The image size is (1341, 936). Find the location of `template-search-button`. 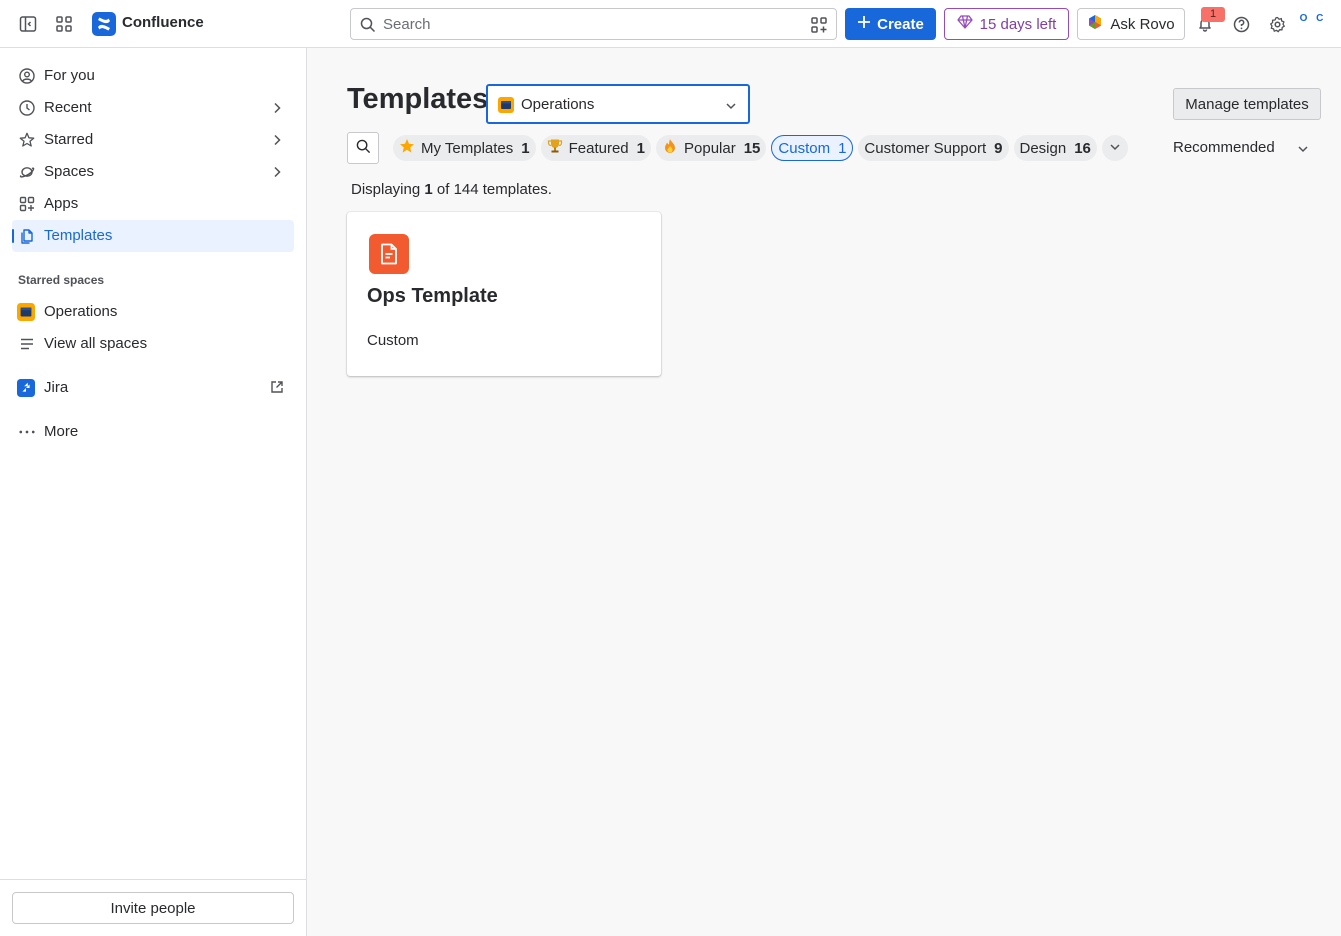

template-search-button is located at coordinates (363, 148).